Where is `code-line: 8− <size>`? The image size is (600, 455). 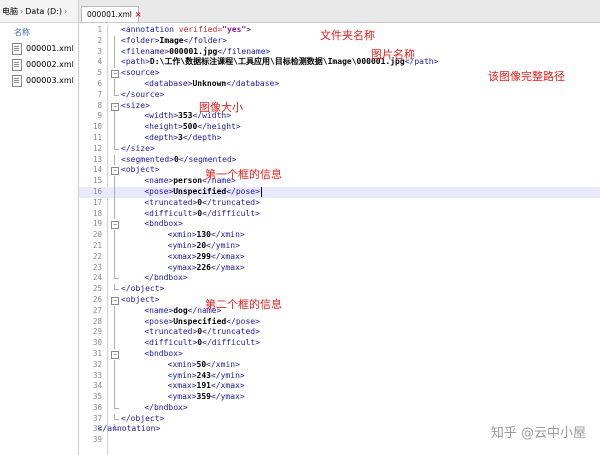 code-line: 8− <size> is located at coordinates (339, 106).